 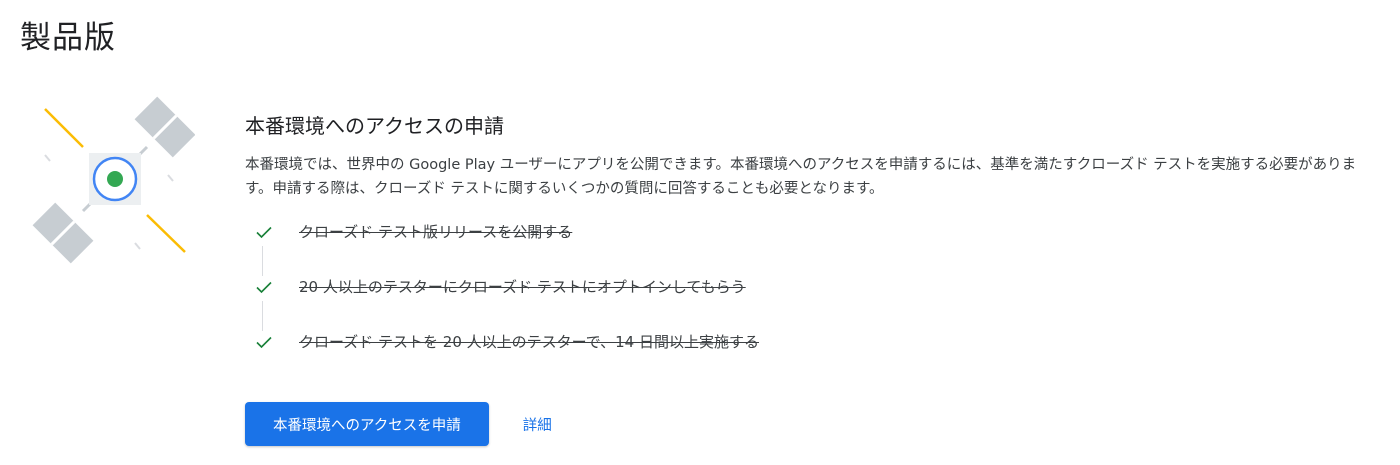 I want to click on checklist-item: 20 人以上のテスターにクローズド テストにオプトインしてもらう, so click(x=809, y=304).